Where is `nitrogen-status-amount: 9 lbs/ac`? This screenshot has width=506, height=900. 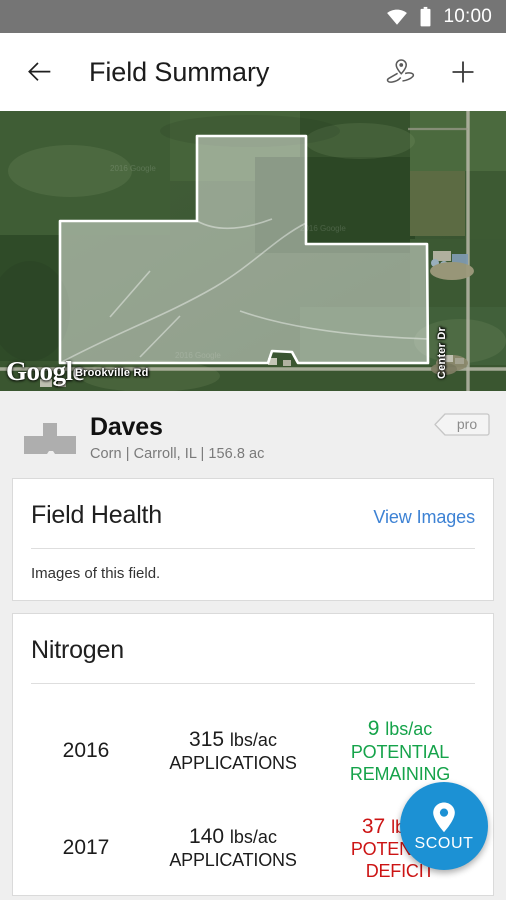
nitrogen-status-amount: 9 lbs/ac is located at coordinates (400, 729).